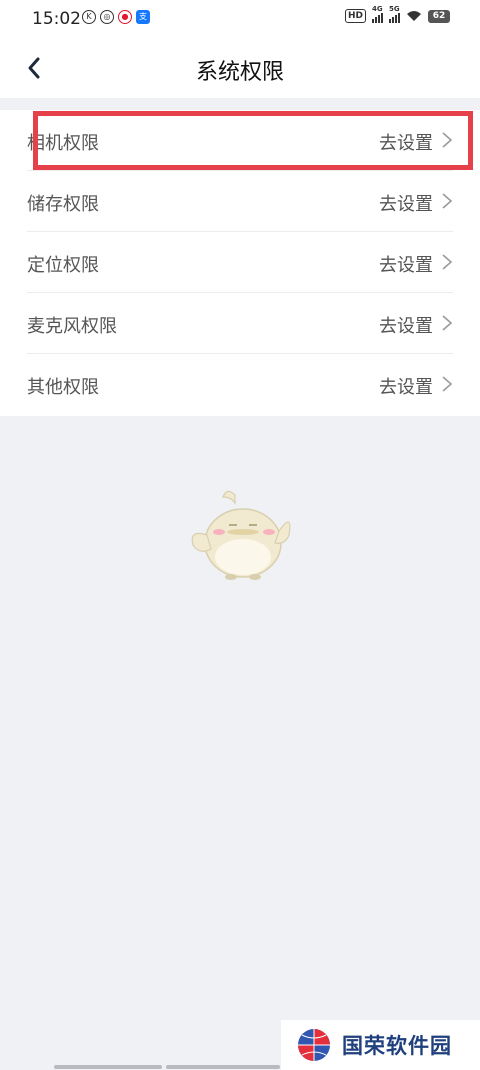 Image resolution: width=480 pixels, height=1070 pixels. I want to click on camera-app-icon: ◎, so click(107, 17).